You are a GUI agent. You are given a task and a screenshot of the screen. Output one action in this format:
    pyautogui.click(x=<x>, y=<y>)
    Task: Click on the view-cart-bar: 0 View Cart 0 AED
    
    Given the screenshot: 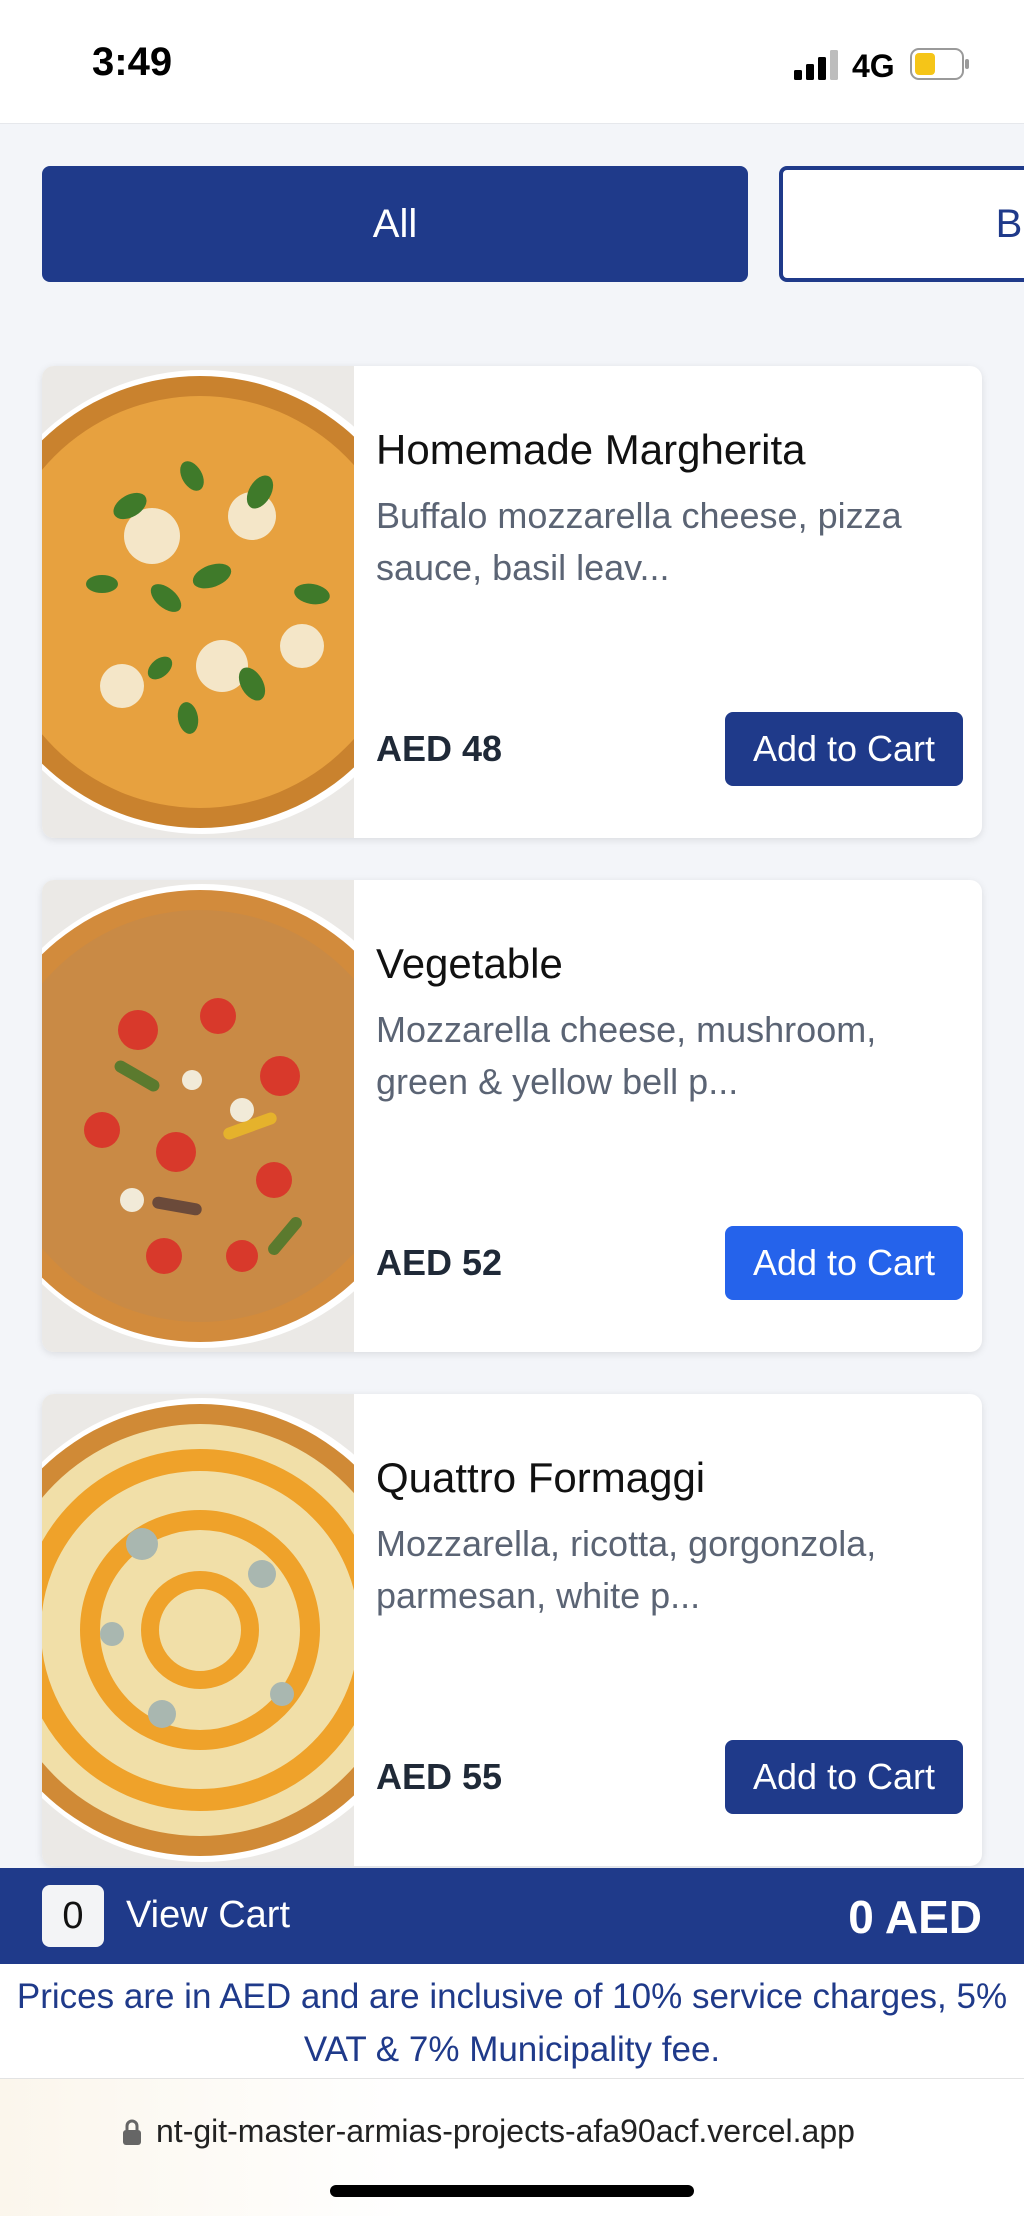 What is the action you would take?
    pyautogui.click(x=512, y=1916)
    